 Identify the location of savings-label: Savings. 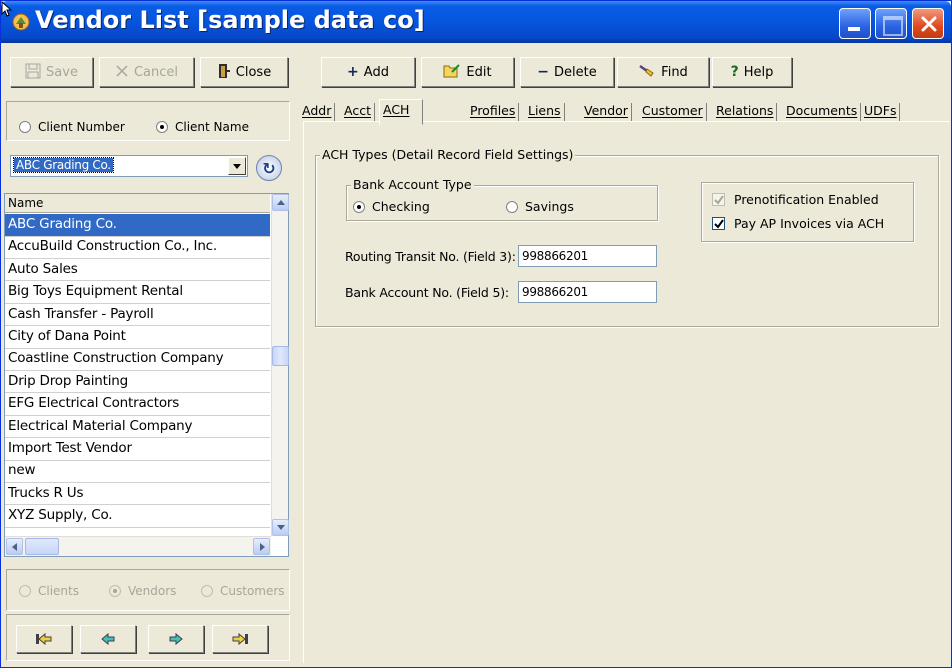
(549, 206).